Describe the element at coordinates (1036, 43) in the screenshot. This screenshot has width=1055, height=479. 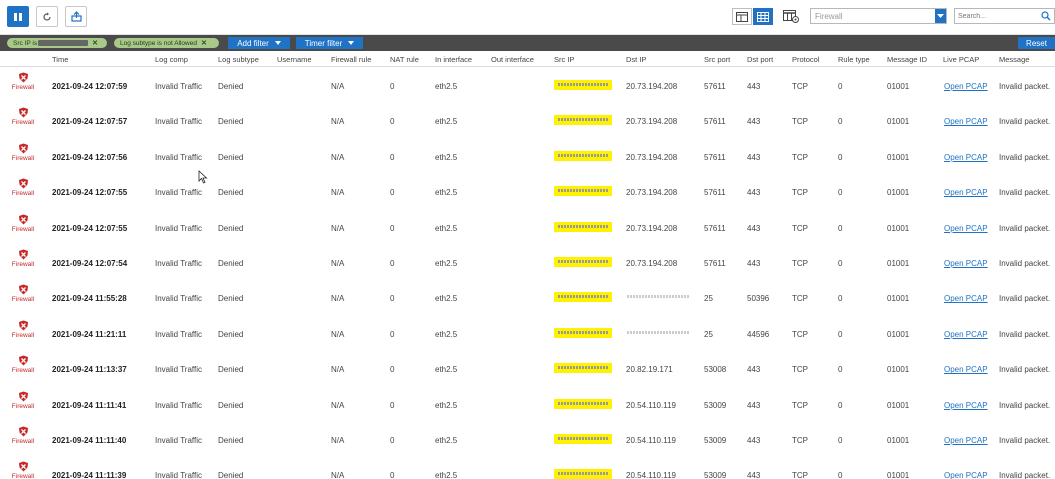
I see `reset-button: Reset` at that location.